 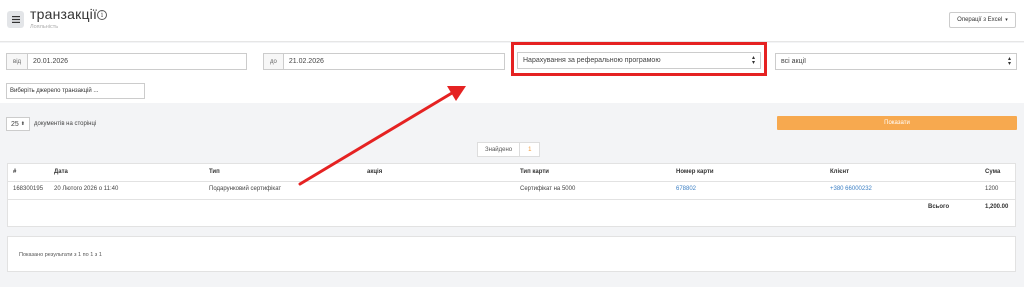 I want to click on annotation-arrow, so click(x=382, y=136).